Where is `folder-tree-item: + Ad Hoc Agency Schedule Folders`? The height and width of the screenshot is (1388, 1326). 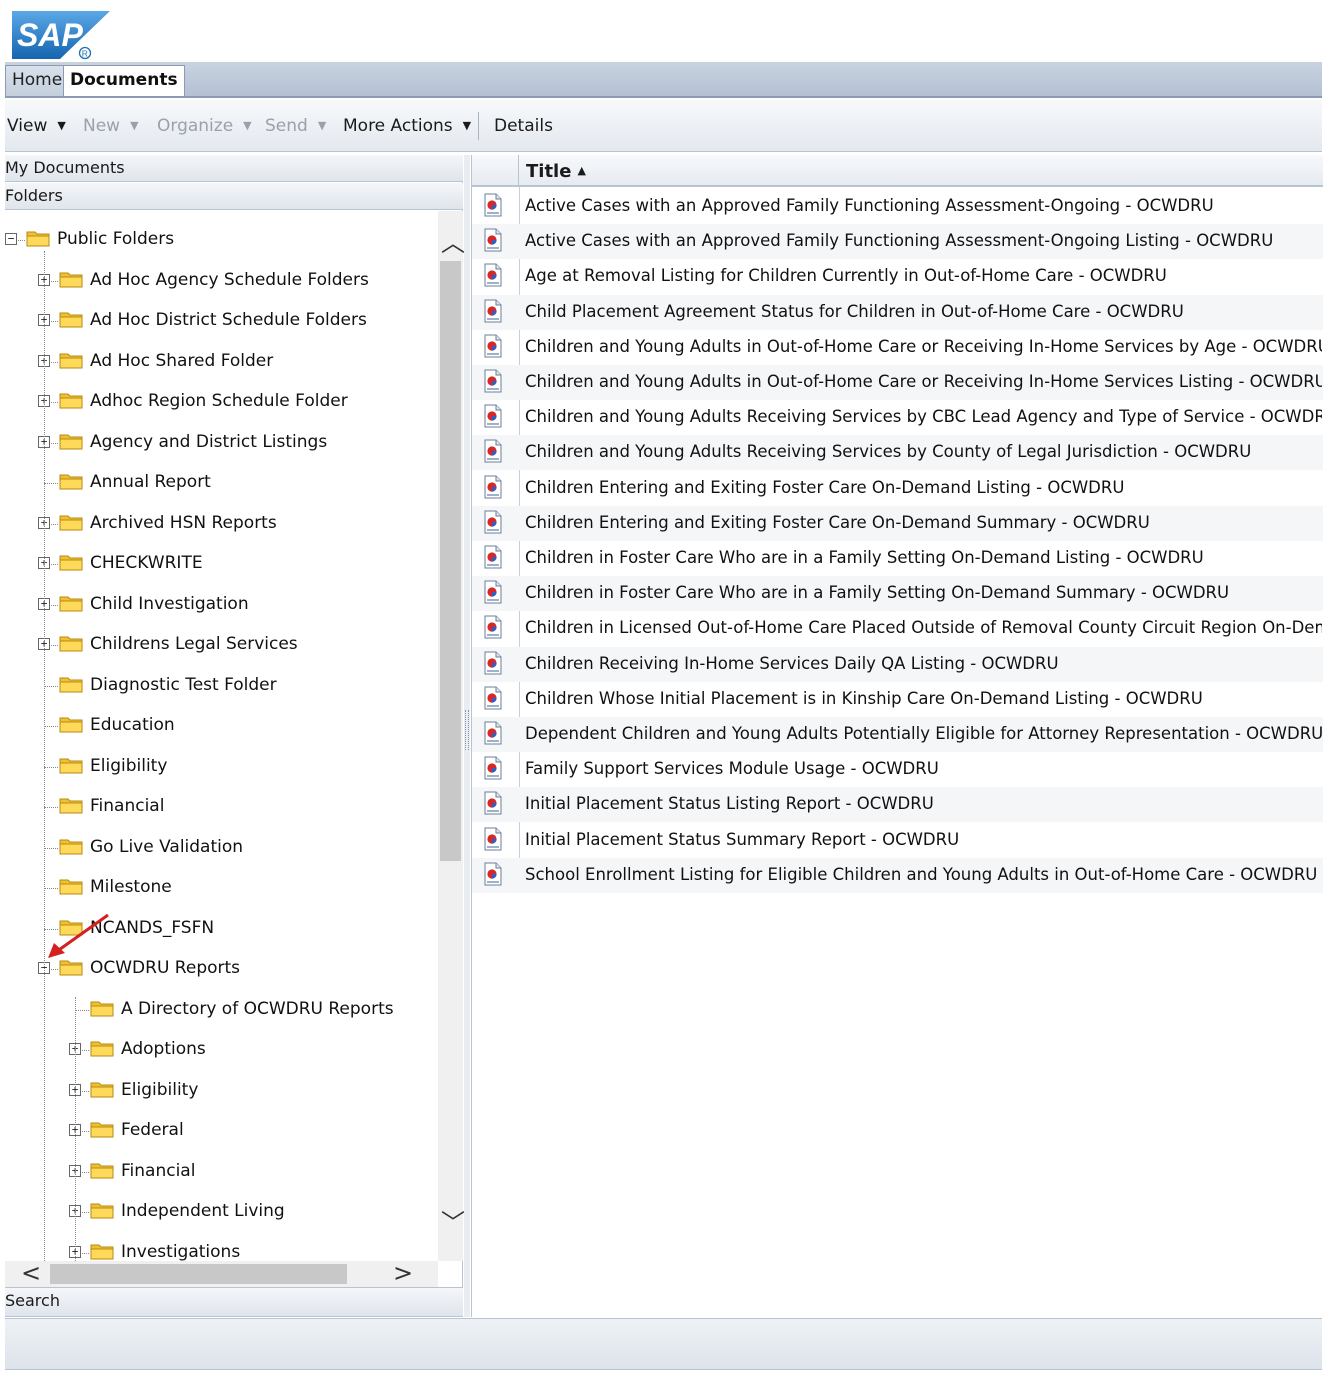
folder-tree-item: + Ad Hoc Agency Schedule Folders is located at coordinates (221, 281).